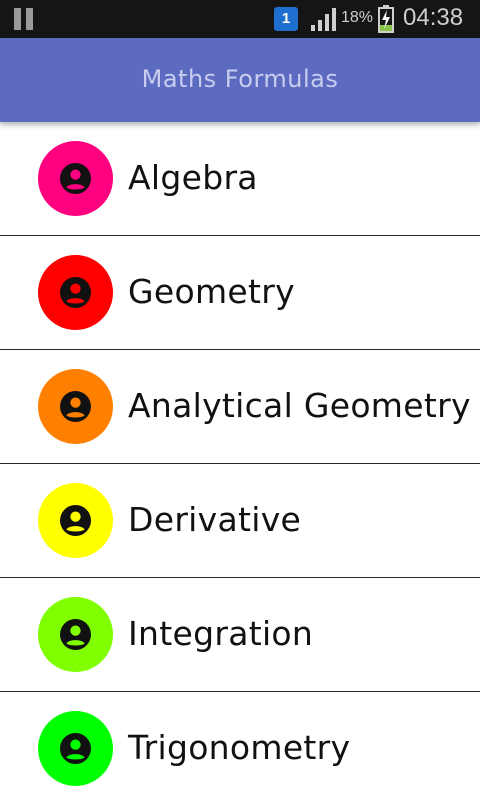 The width and height of the screenshot is (480, 800). I want to click on list-item: Algebra, so click(240, 179).